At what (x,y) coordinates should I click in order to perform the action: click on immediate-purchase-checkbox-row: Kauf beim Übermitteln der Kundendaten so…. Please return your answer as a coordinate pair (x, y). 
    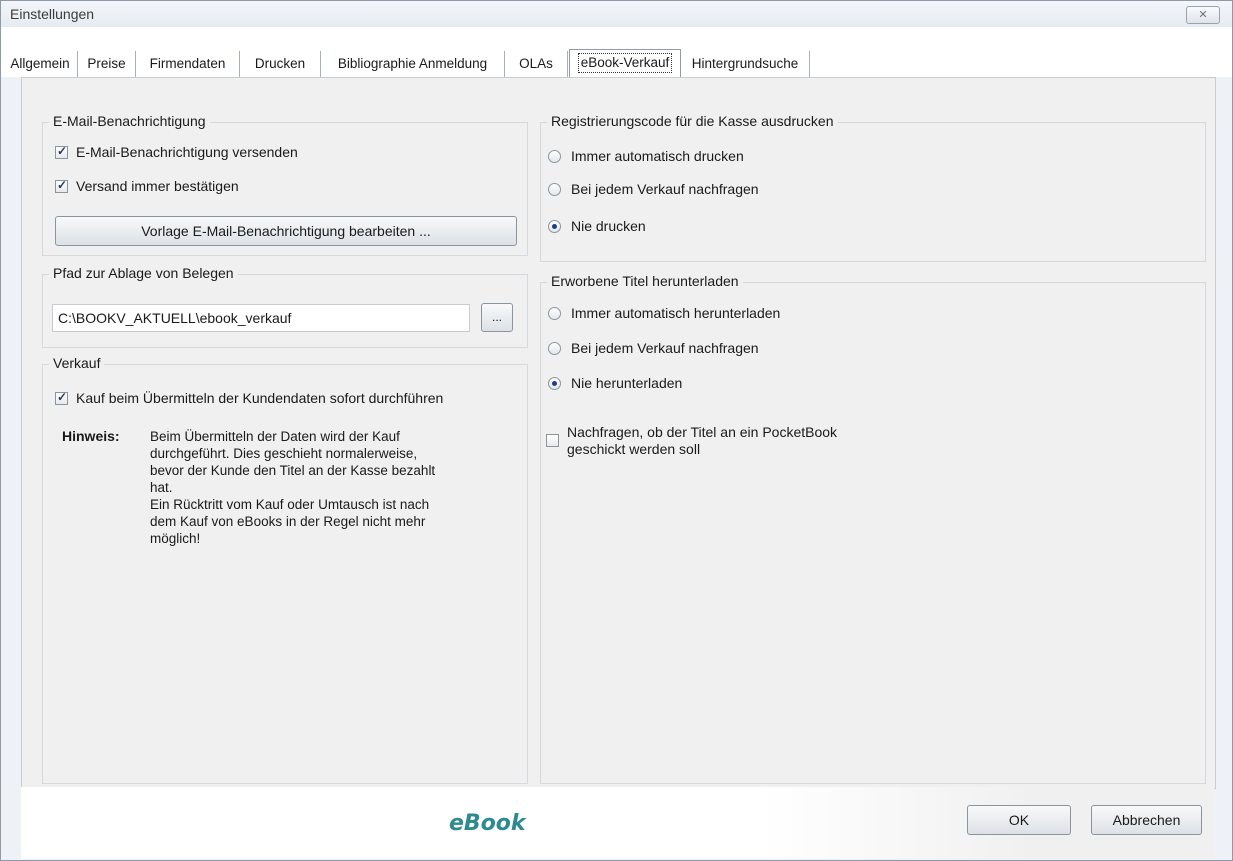
    Looking at the image, I should click on (249, 398).